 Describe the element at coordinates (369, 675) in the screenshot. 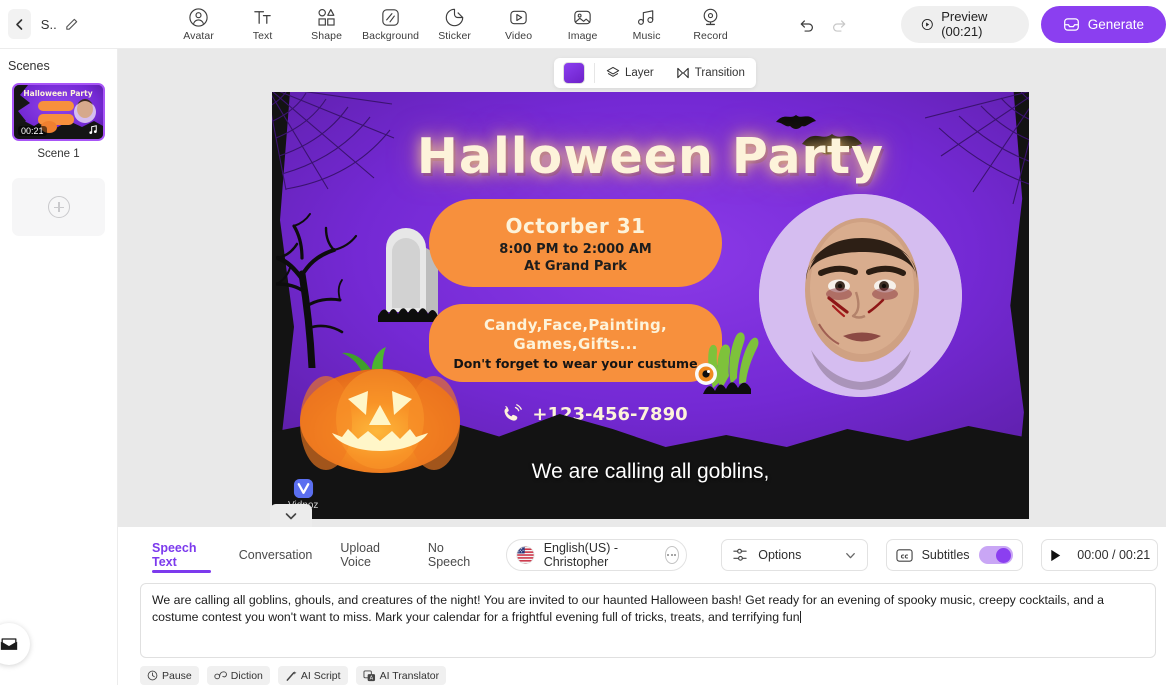

I see `translate-icon: A` at that location.